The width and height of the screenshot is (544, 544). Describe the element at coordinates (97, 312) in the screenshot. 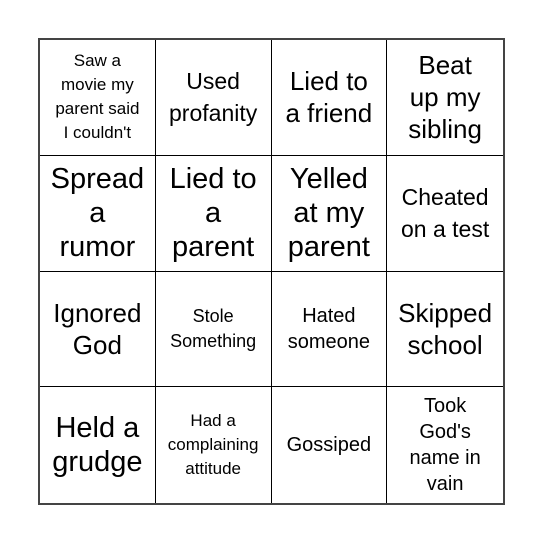

I see `bingo-cell-line: Ignored` at that location.